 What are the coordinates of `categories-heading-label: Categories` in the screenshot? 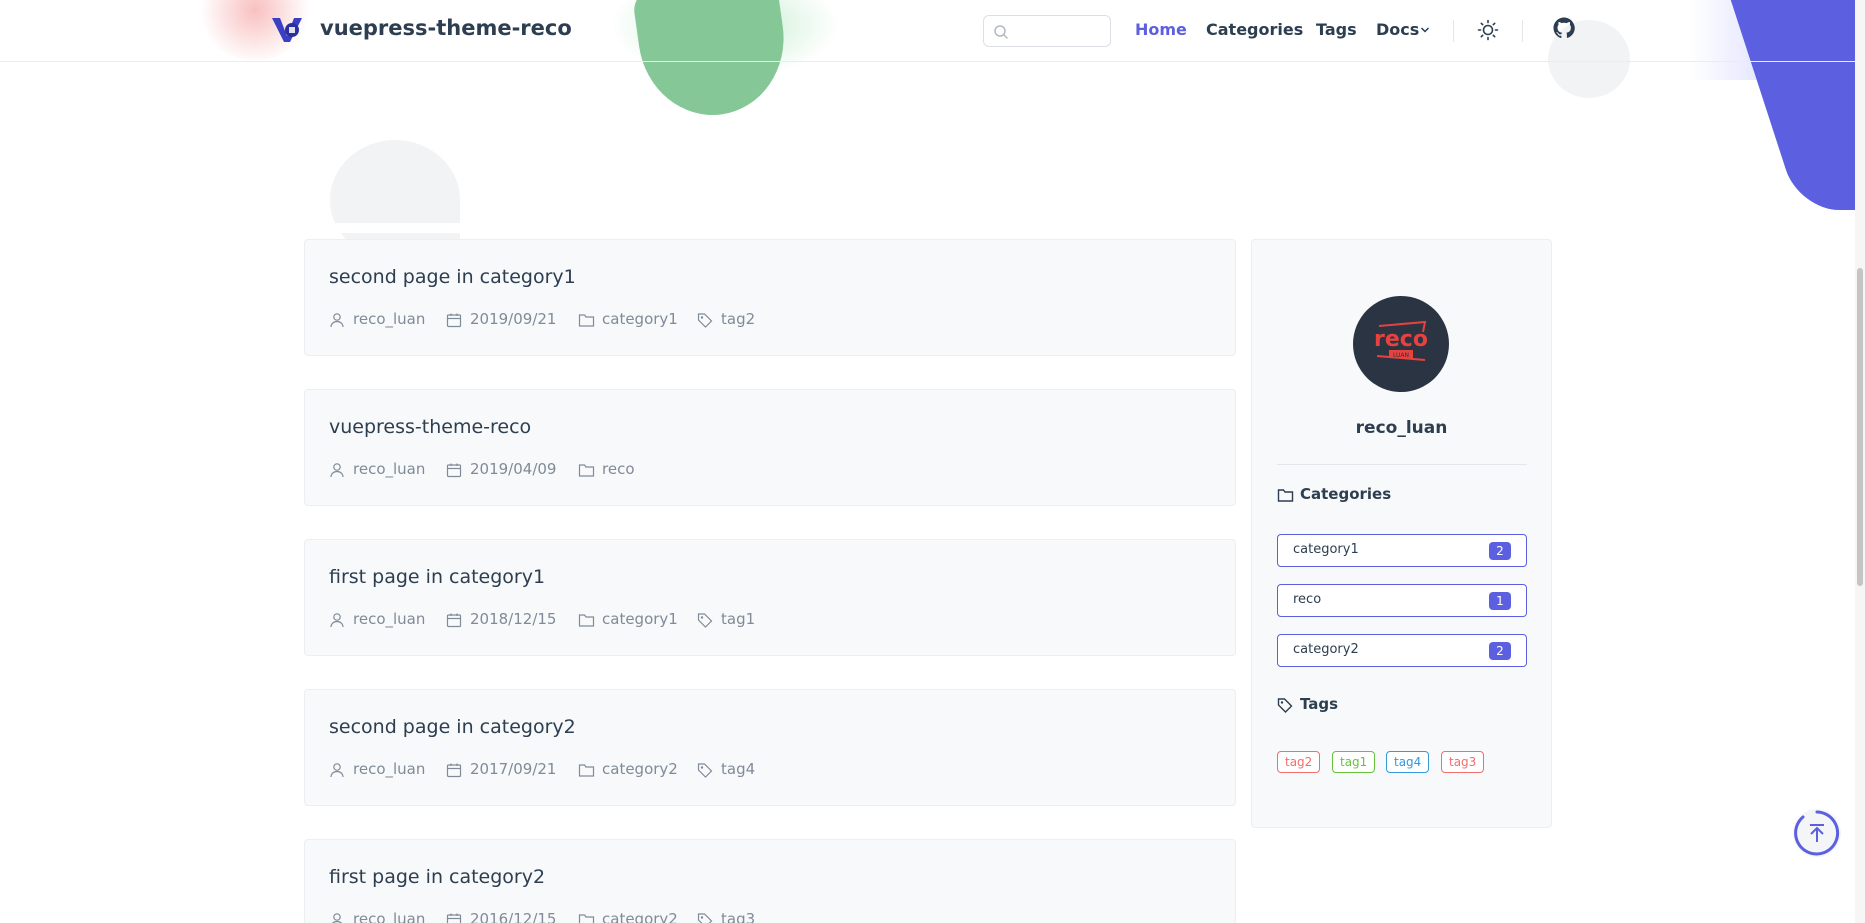 It's located at (1346, 494).